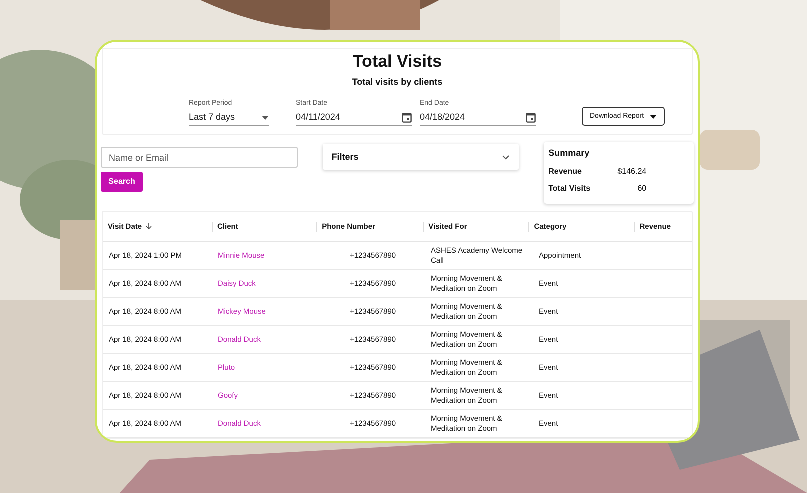 Image resolution: width=807 pixels, height=493 pixels. I want to click on start-date-field: 04/11/2024, so click(354, 118).